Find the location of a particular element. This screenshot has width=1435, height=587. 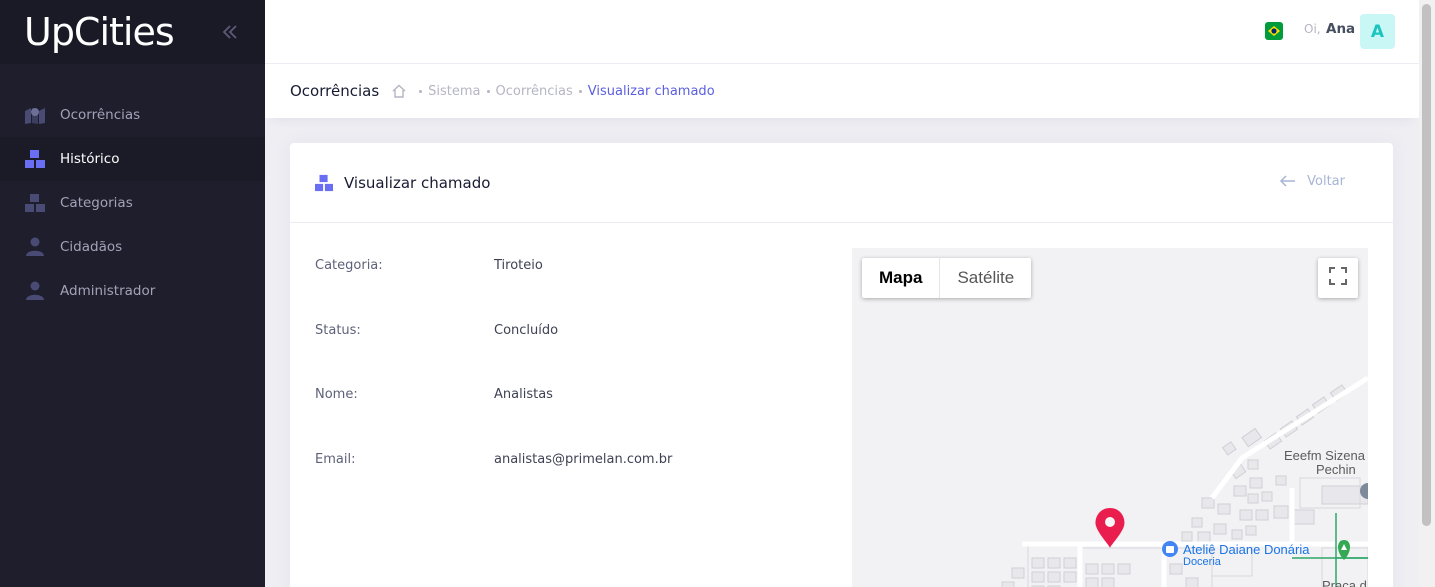

top-header: Oi, Ana A is located at coordinates (842, 32).